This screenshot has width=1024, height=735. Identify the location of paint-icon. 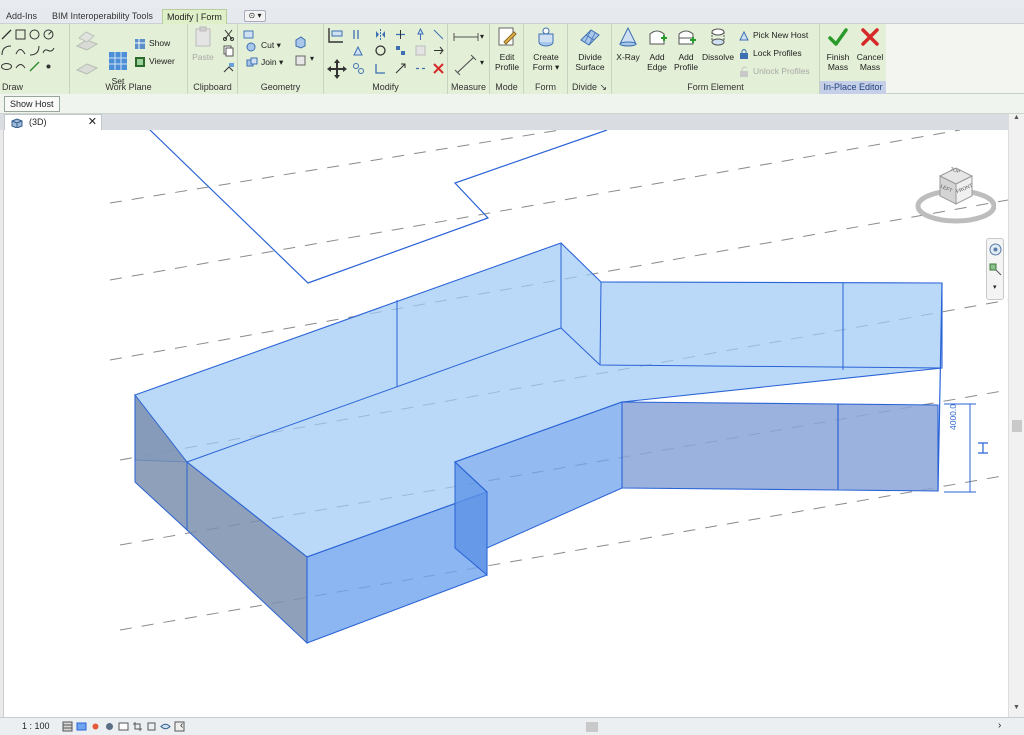
(300, 60).